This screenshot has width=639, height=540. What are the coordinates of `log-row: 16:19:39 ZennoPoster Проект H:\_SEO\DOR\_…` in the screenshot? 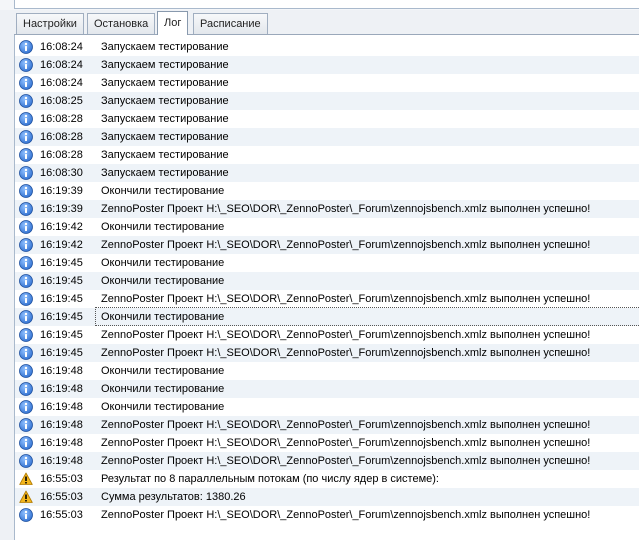 It's located at (327, 209).